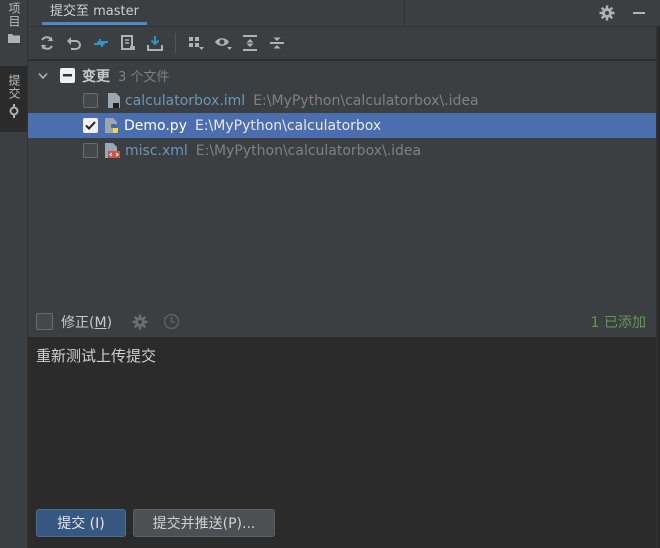 This screenshot has height=548, width=660. Describe the element at coordinates (81, 523) in the screenshot. I see `commit-button: 提交 (I)` at that location.